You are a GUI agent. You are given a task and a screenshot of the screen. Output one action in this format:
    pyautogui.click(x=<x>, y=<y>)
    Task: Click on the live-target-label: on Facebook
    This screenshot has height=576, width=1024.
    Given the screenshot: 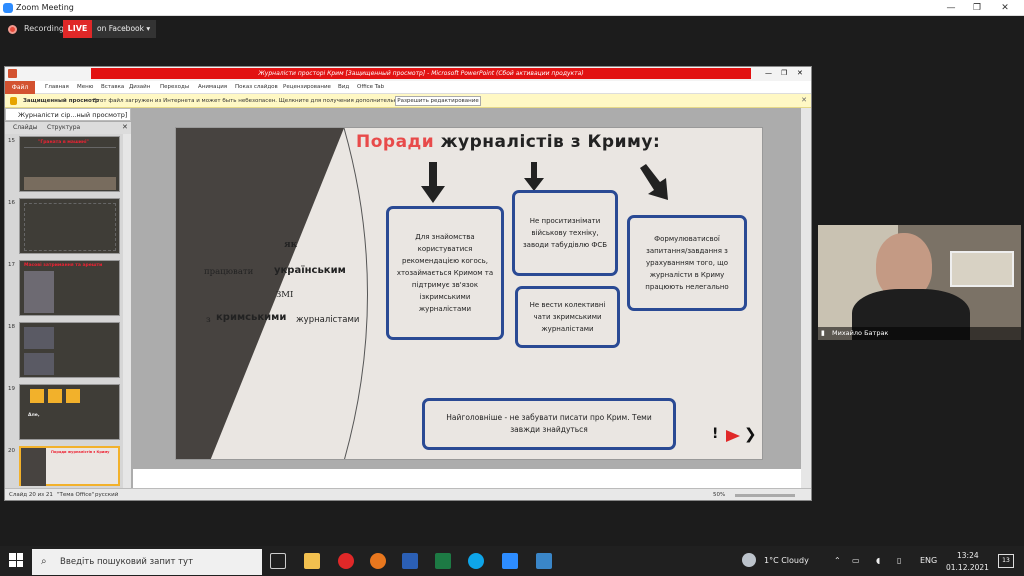 What is the action you would take?
    pyautogui.click(x=120, y=28)
    